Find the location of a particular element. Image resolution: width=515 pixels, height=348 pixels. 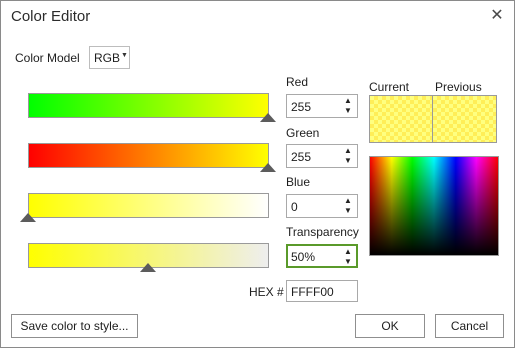

color-spectrum-picker is located at coordinates (434, 206).